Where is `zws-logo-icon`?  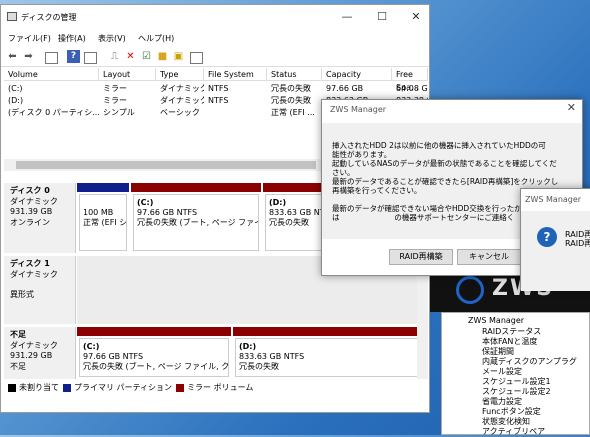 zws-logo-icon is located at coordinates (470, 290).